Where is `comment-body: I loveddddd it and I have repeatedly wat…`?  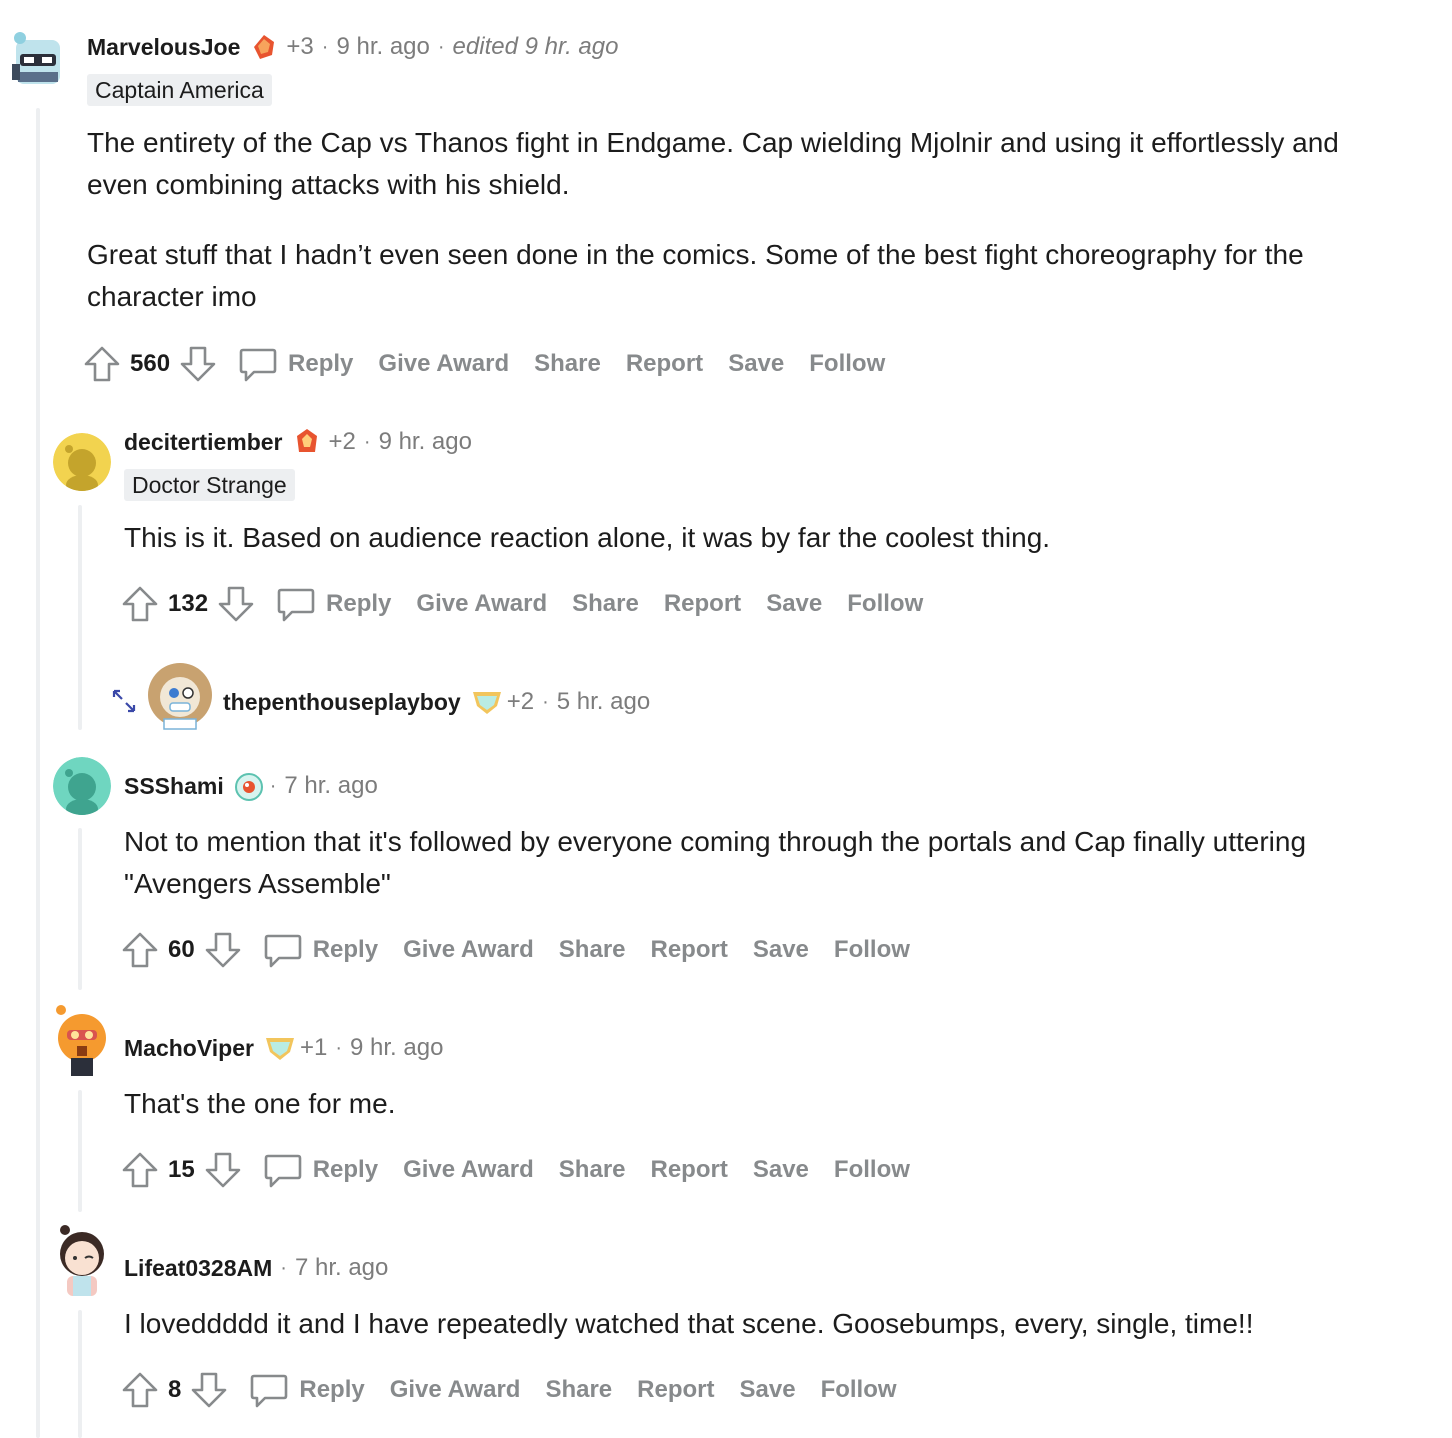
comment-body: I loveddddd it and I have repeatedly wat… is located at coordinates (769, 1324).